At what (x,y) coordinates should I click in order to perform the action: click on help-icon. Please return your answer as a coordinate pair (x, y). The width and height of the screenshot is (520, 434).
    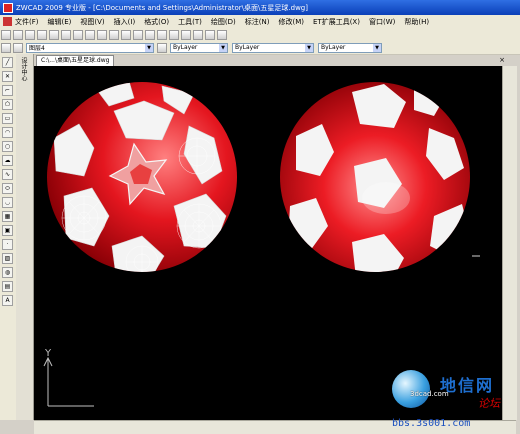
    Looking at the image, I should click on (222, 34).